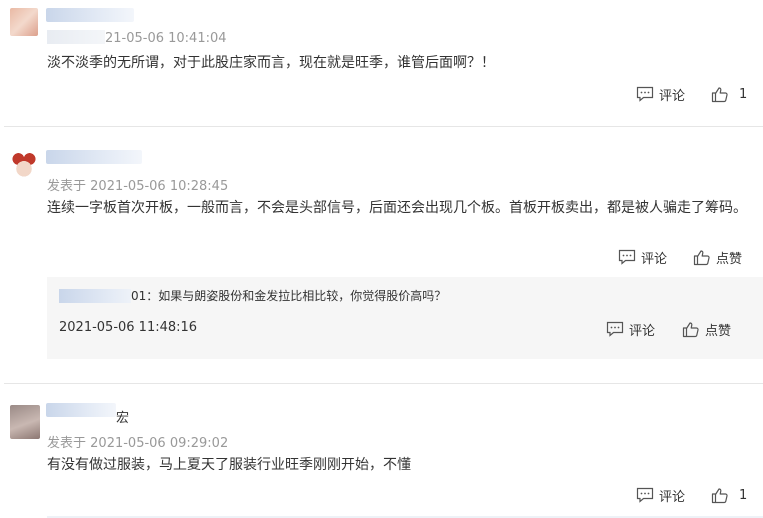 This screenshot has width=763, height=518. I want to click on reply-like-button: 点赞, so click(706, 329).